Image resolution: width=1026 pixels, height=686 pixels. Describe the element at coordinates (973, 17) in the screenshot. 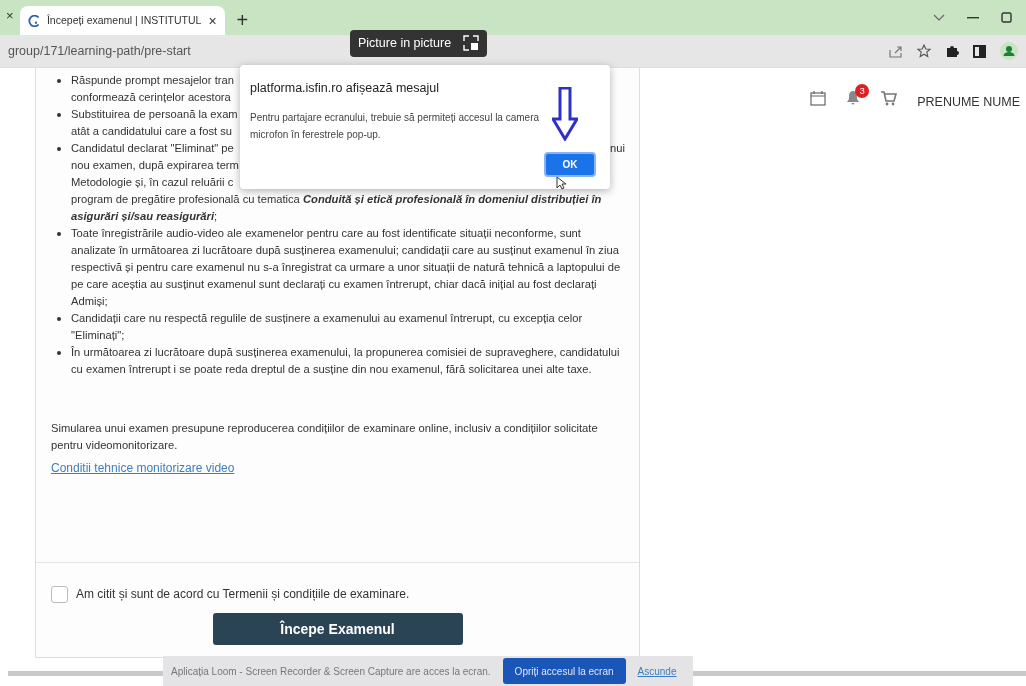

I see `minimize-icon` at that location.